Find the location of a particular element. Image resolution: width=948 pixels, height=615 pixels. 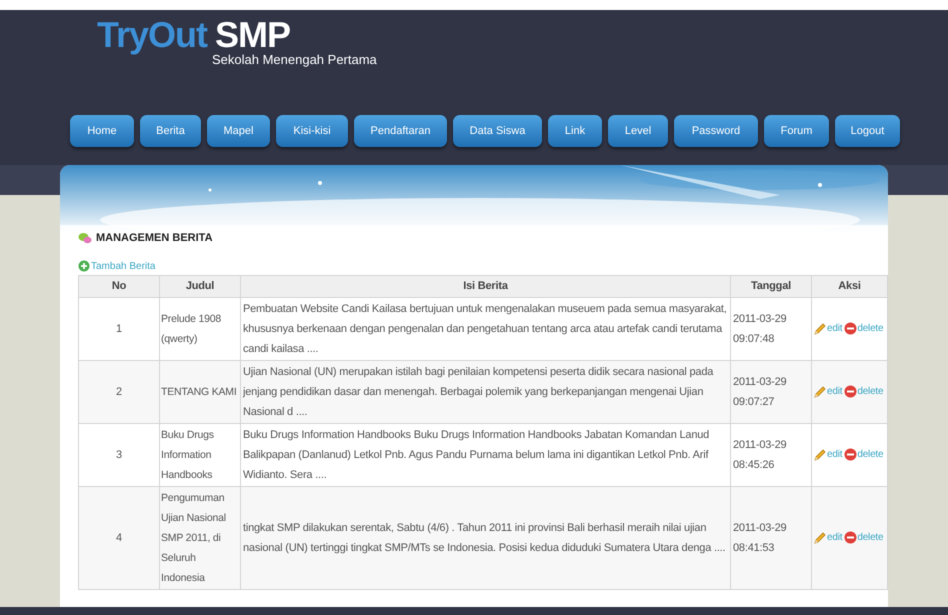

nav-button: Level is located at coordinates (638, 131).